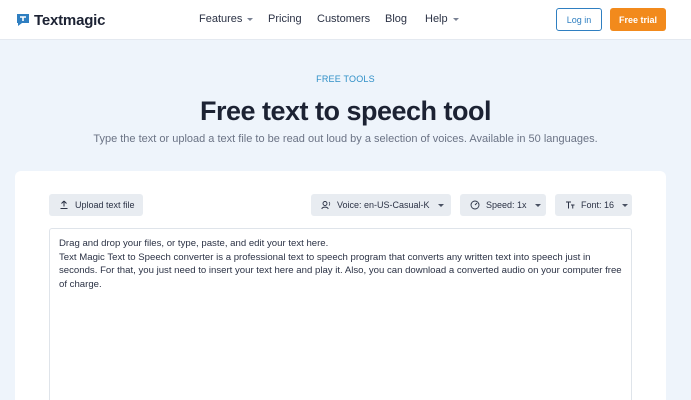 The width and height of the screenshot is (691, 400). I want to click on nav-item-customers: Customers, so click(343, 19).